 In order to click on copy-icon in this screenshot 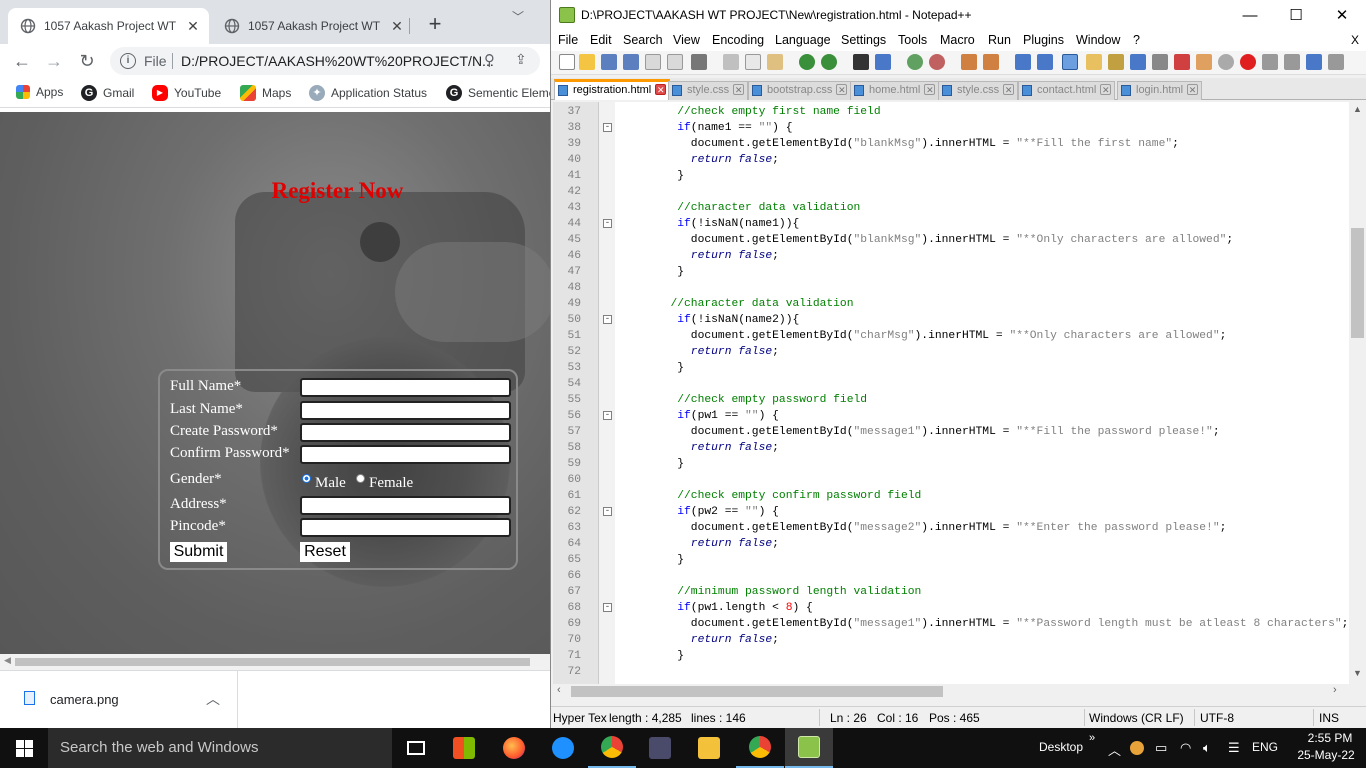, I will do `click(753, 62)`.